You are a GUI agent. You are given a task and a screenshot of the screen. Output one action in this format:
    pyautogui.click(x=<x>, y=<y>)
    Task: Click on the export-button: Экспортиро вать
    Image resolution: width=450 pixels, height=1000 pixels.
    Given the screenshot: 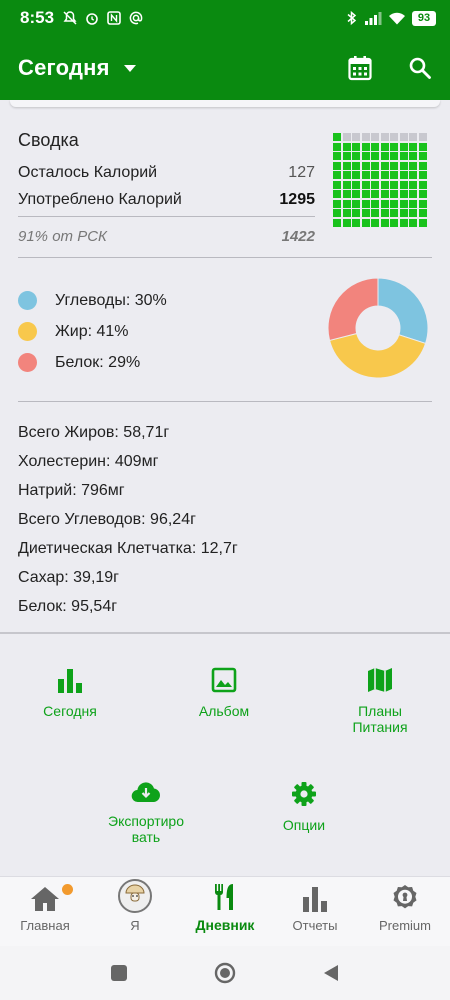 What is the action you would take?
    pyautogui.click(x=146, y=813)
    